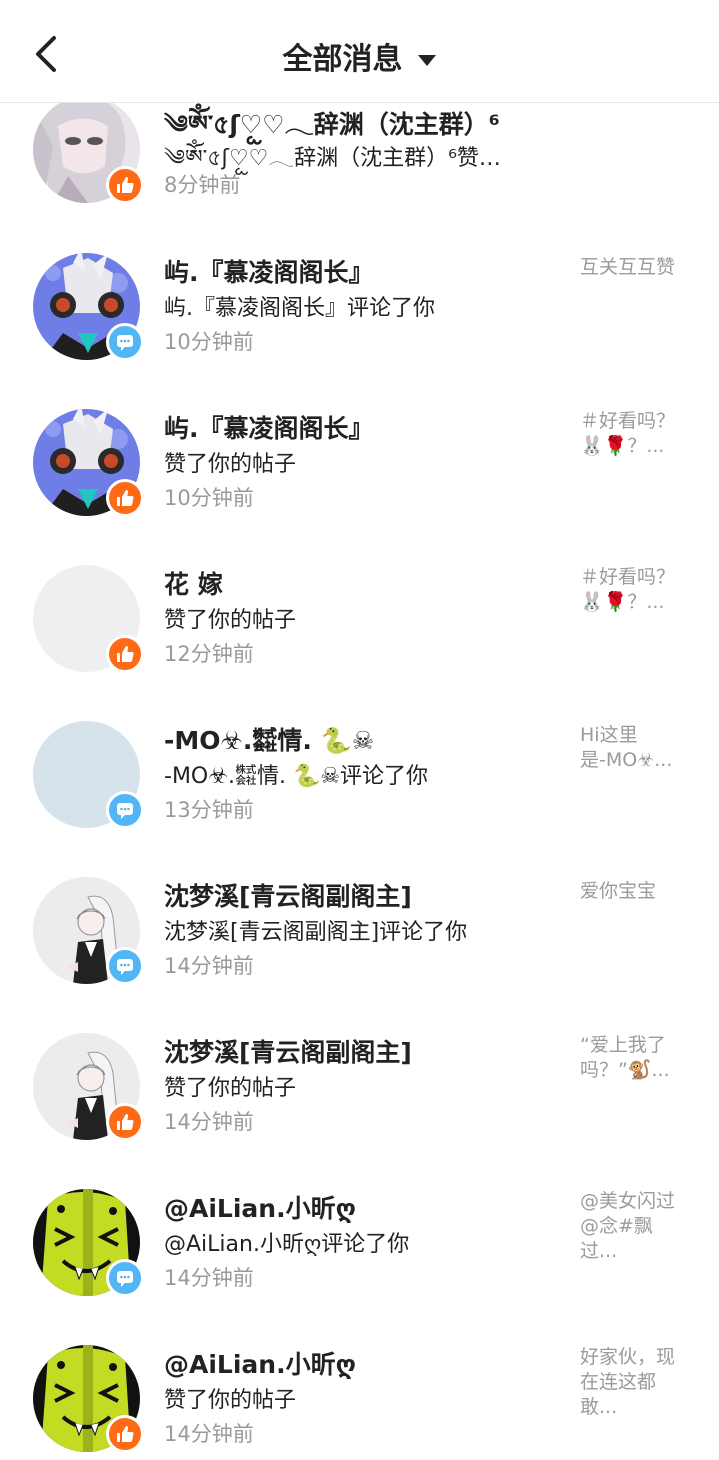 This screenshot has width=719, height=1460. What do you see at coordinates (193, 584) in the screenshot?
I see `sender-name: 花 嫁` at bounding box center [193, 584].